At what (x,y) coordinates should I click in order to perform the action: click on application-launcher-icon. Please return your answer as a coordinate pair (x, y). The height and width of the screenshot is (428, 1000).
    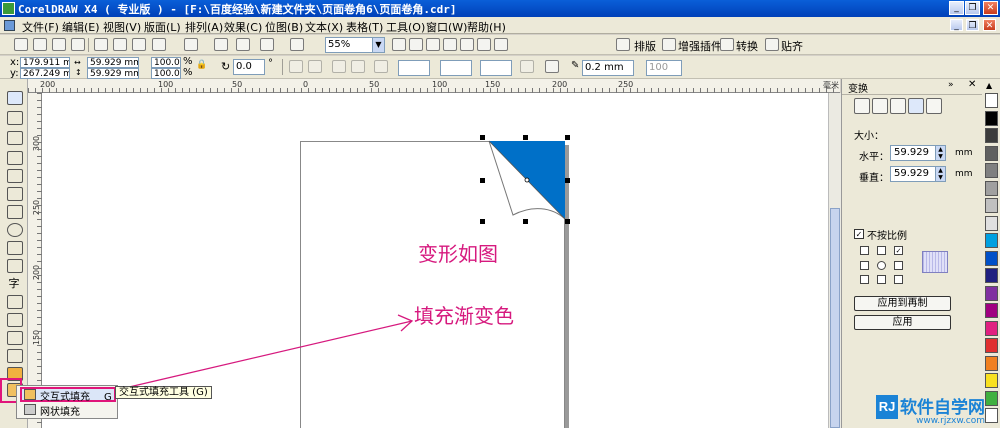
    Looking at the image, I should click on (267, 44).